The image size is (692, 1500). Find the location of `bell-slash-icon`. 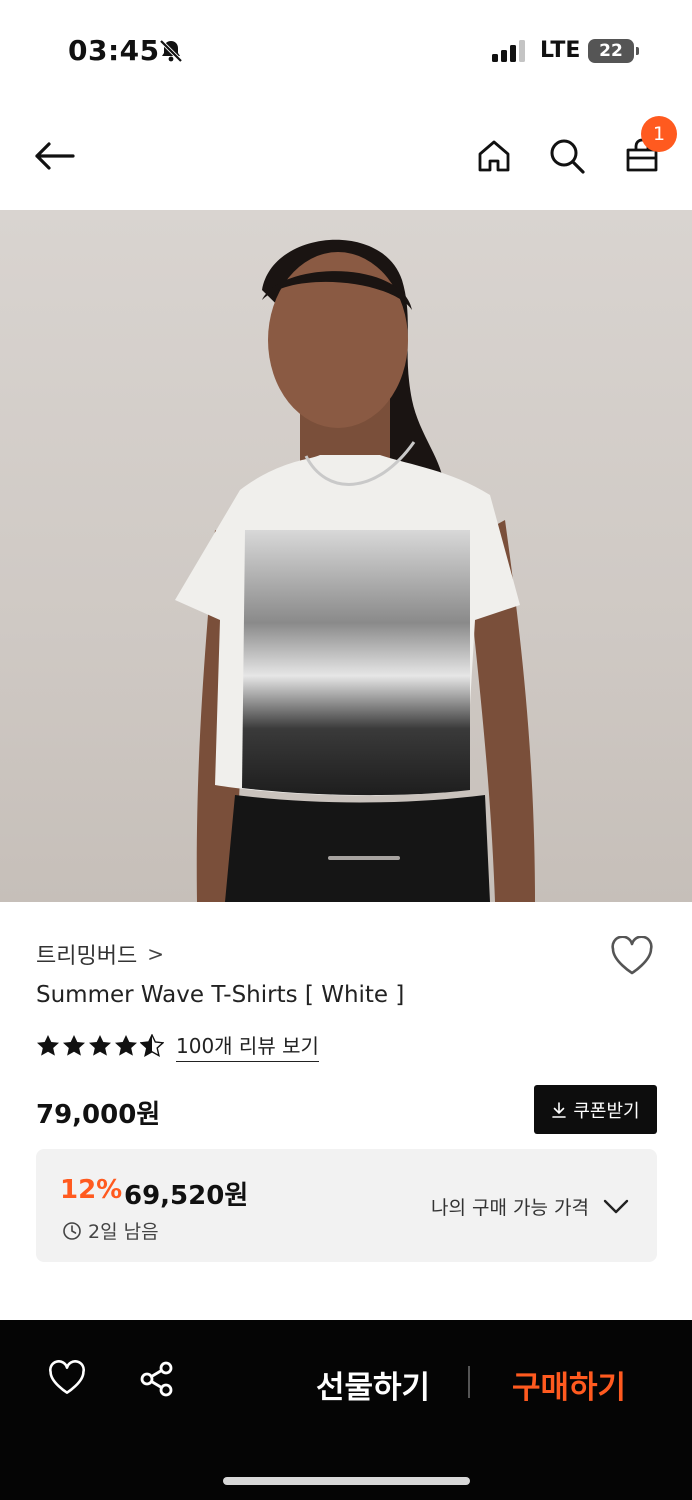

bell-slash-icon is located at coordinates (171, 53).